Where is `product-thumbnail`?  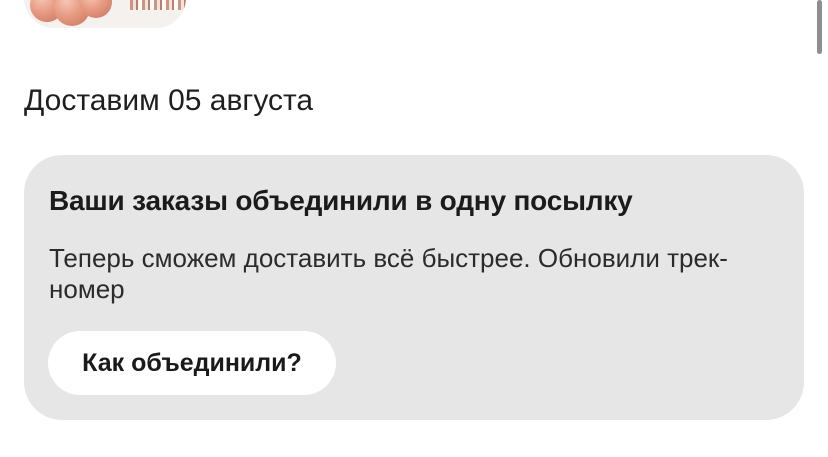
product-thumbnail is located at coordinates (105, 14).